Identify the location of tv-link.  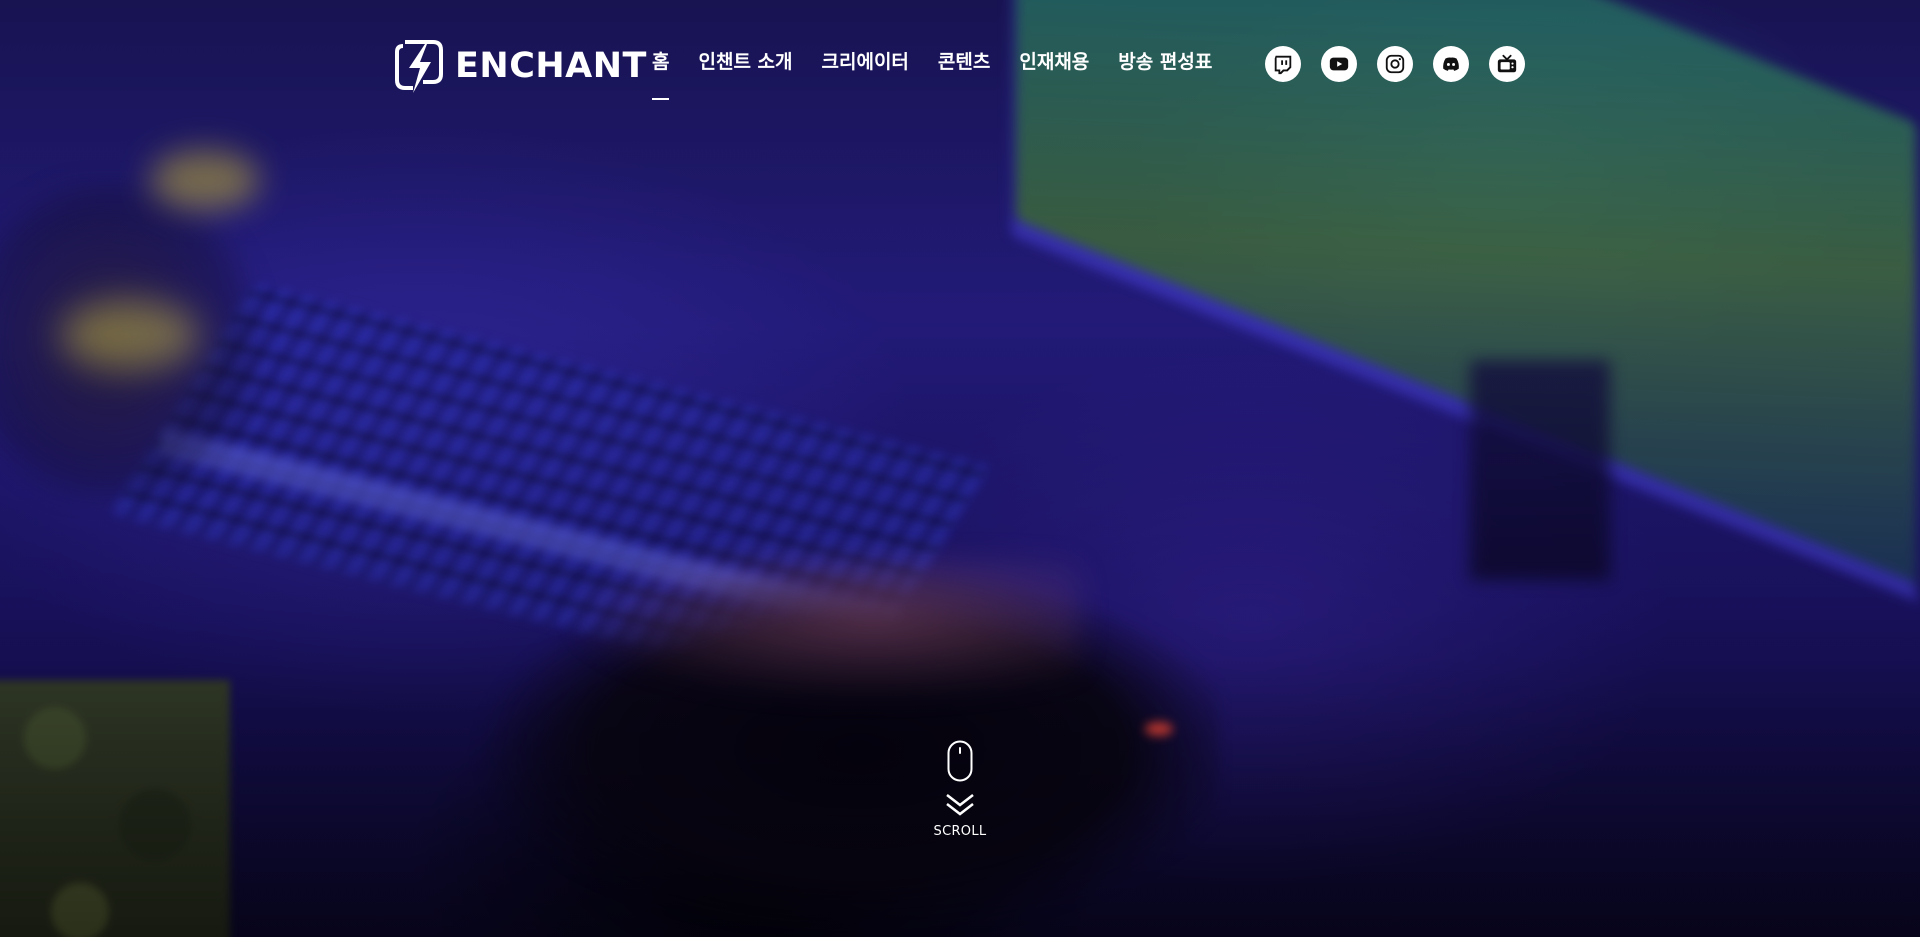
(1507, 64).